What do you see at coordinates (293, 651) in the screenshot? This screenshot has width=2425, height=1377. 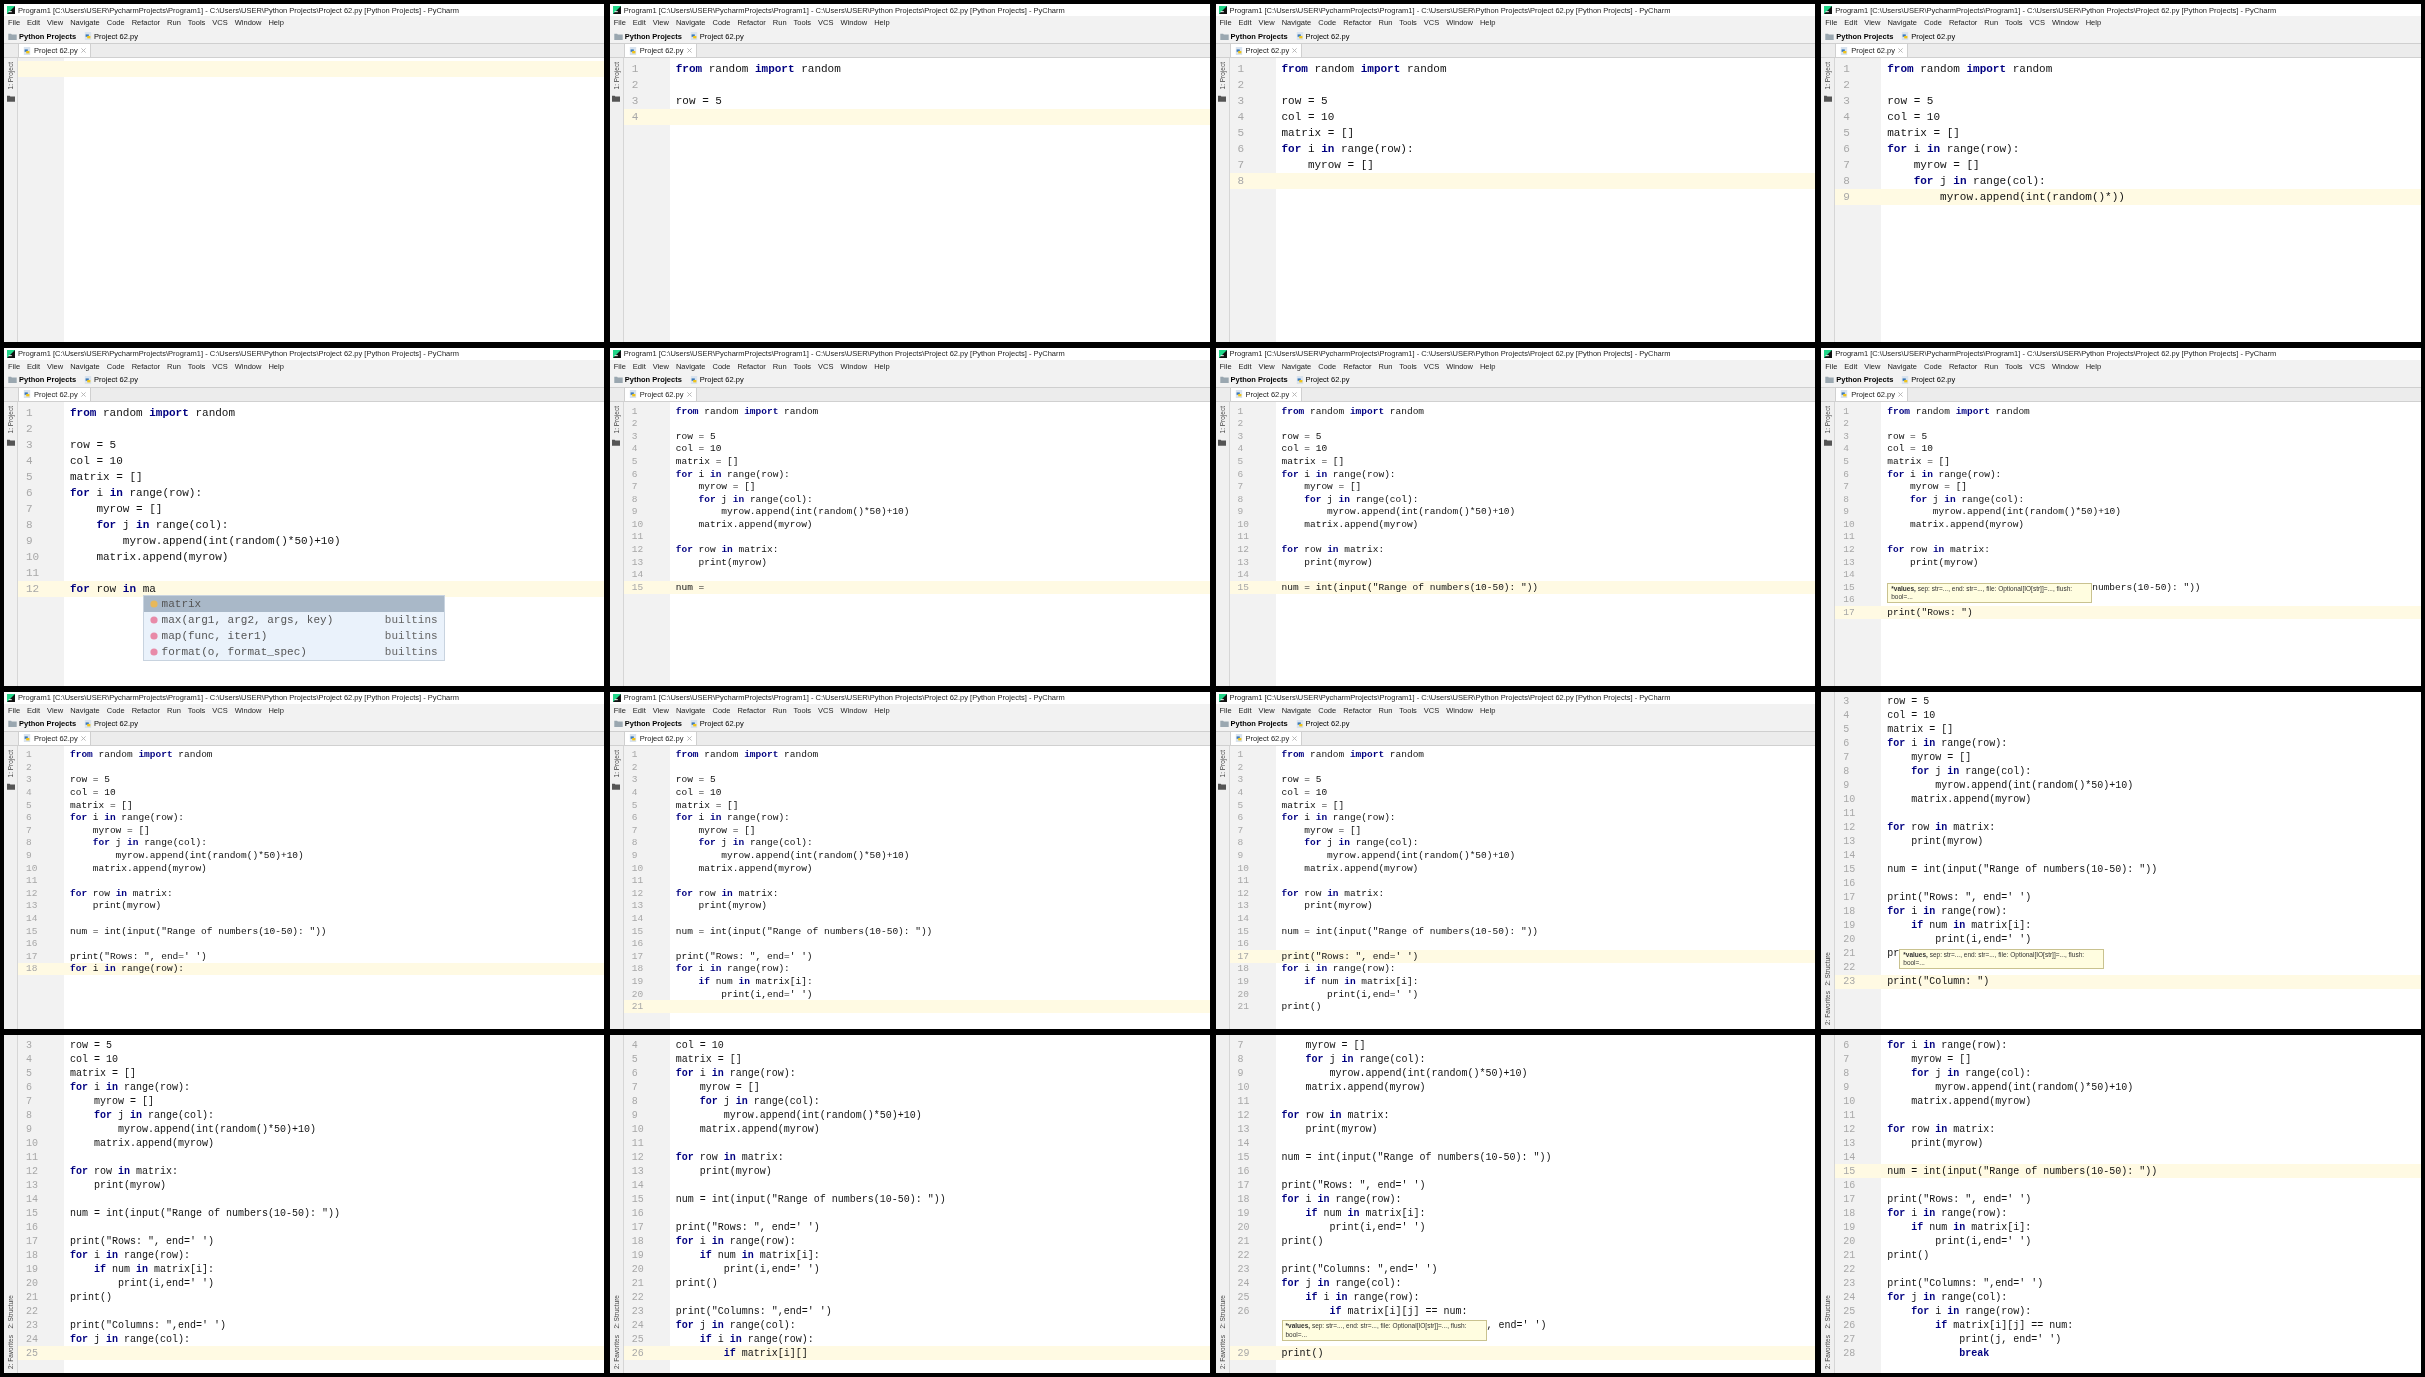 I see `completion-item: format(o, format_spec) builtins` at bounding box center [293, 651].